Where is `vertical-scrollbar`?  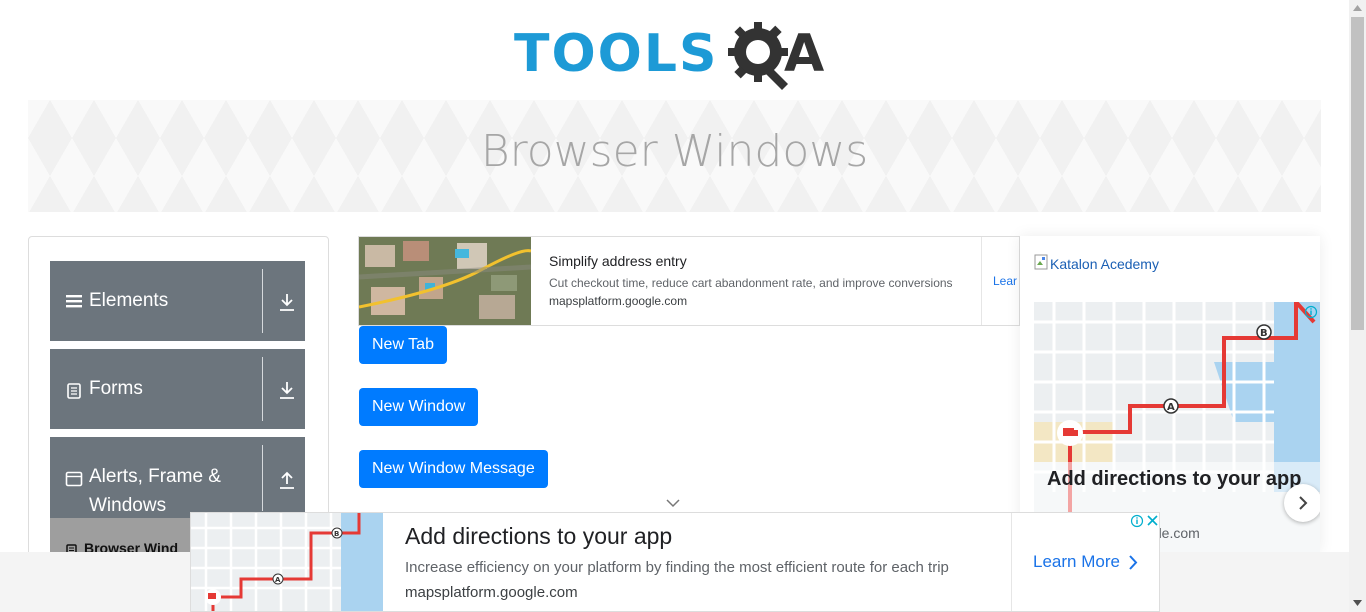
vertical-scrollbar is located at coordinates (1357, 306).